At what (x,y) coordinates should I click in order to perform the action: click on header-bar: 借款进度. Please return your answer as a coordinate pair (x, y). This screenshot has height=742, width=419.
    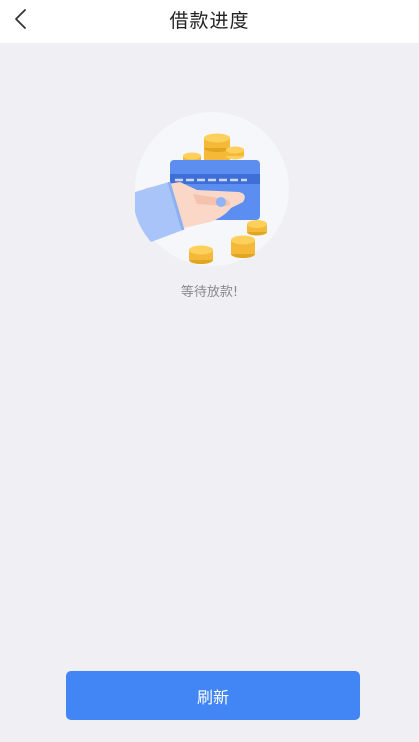
    Looking at the image, I should click on (209, 21).